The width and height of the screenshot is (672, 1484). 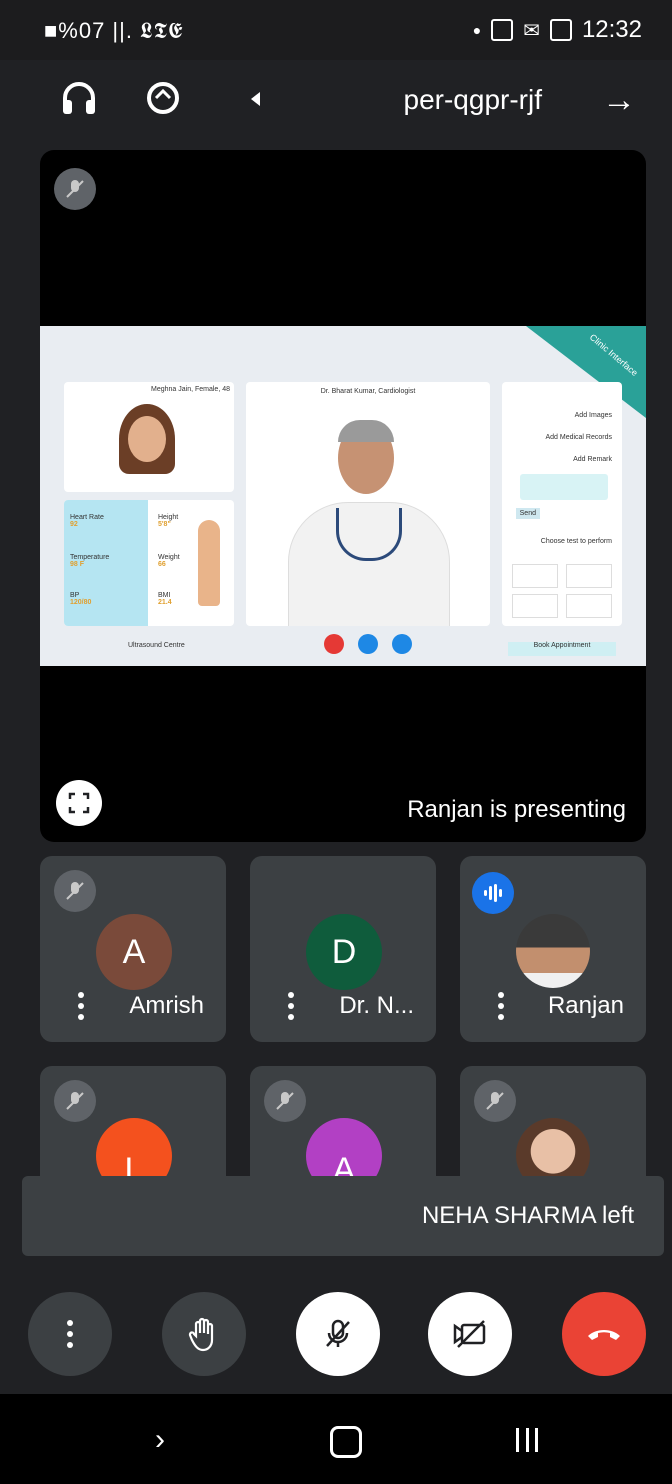 I want to click on status-bar: ■%07 ||. 𝕷𝕿𝕰 ● ✉ 12:32, so click(x=336, y=30).